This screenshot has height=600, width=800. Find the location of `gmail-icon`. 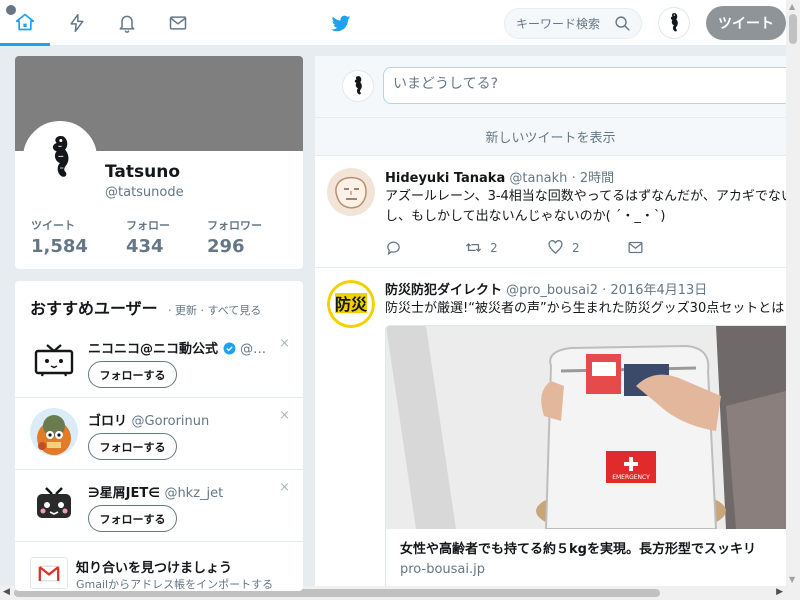

gmail-icon is located at coordinates (49, 573).